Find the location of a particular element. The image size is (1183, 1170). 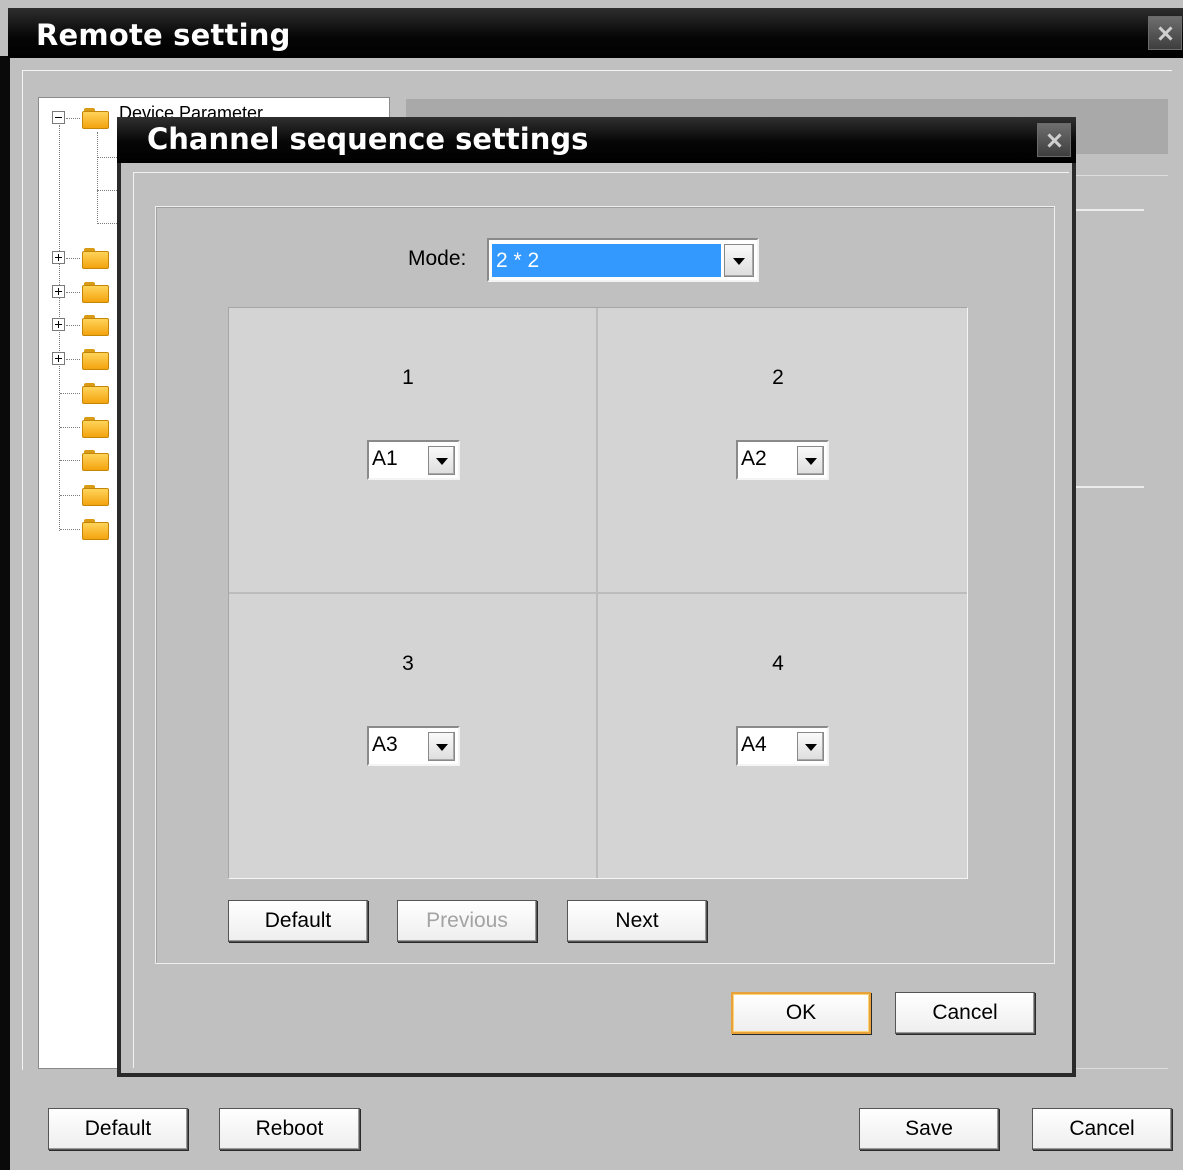

window-left-border is located at coordinates (5, 613).